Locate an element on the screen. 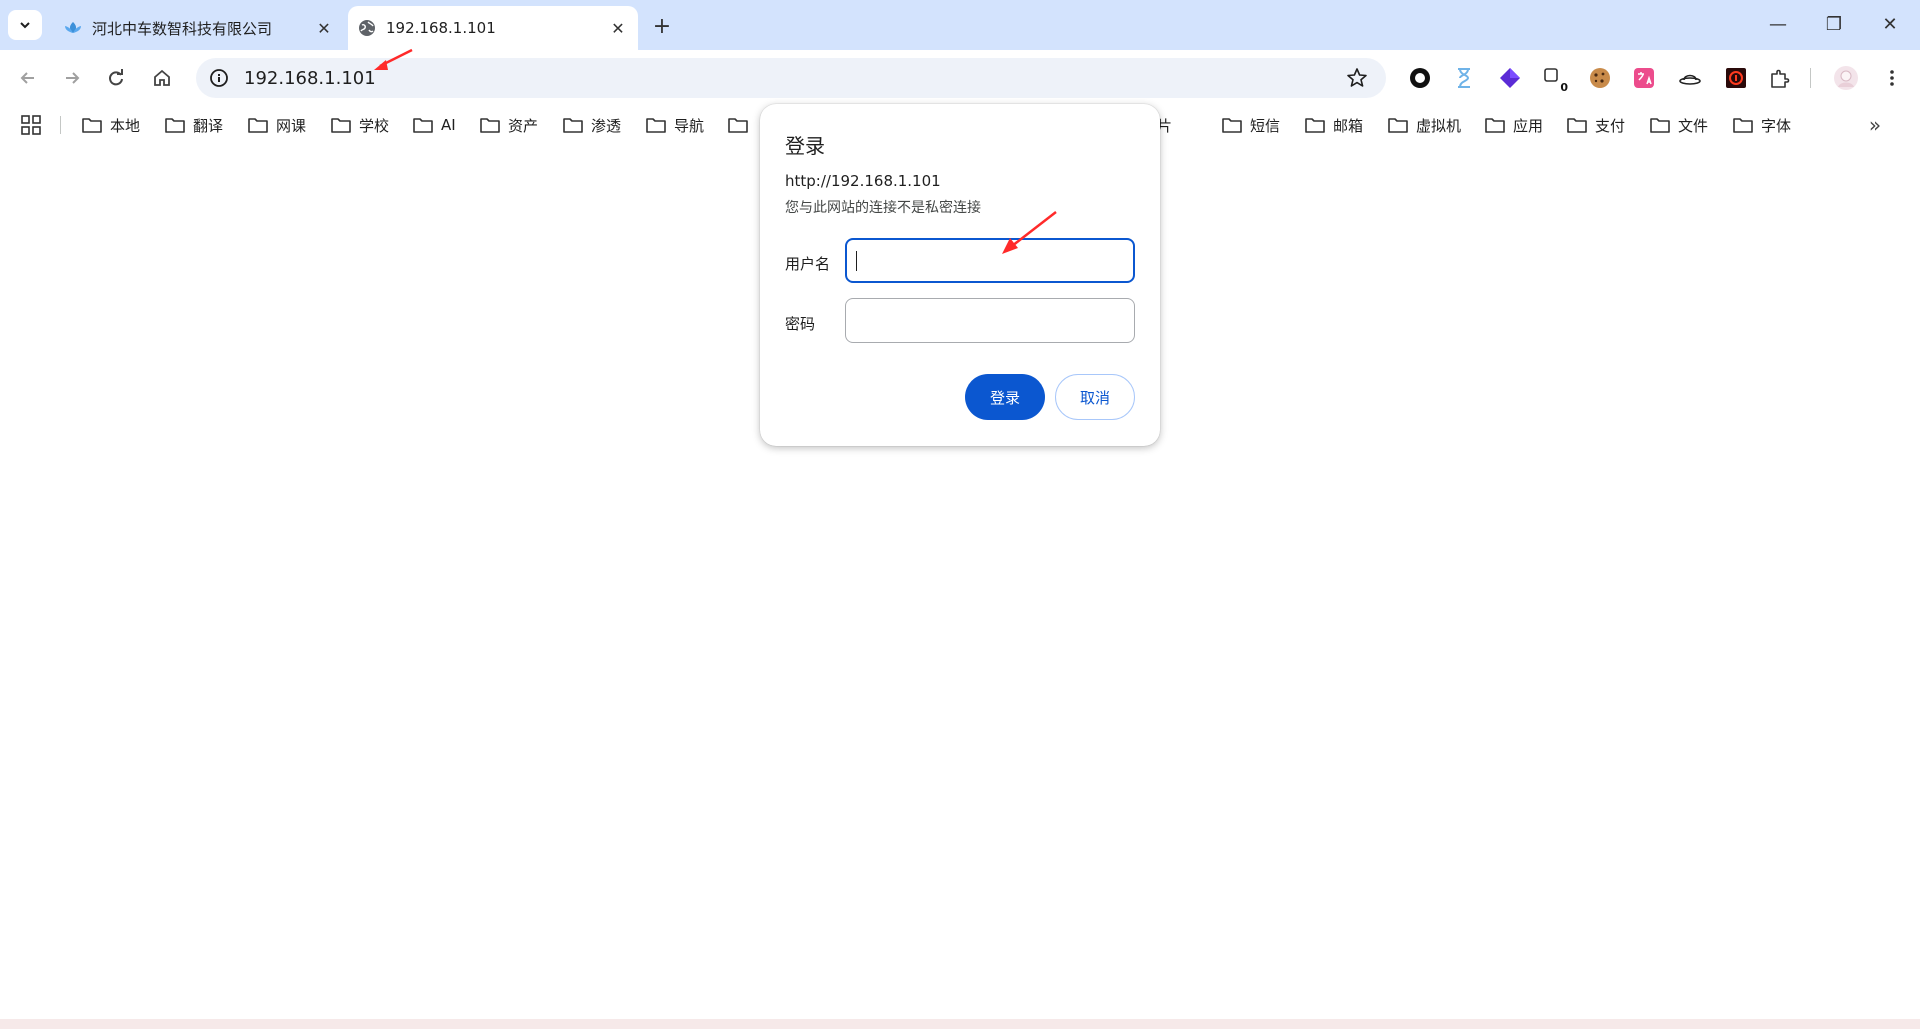 The height and width of the screenshot is (1029, 1920). chevron-down-icon is located at coordinates (25, 25).